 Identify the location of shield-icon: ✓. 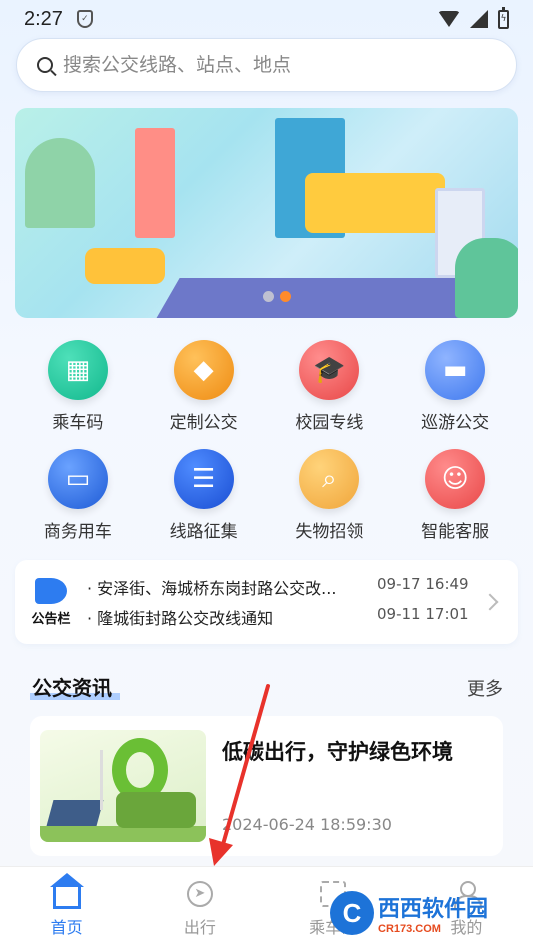
(84, 19).